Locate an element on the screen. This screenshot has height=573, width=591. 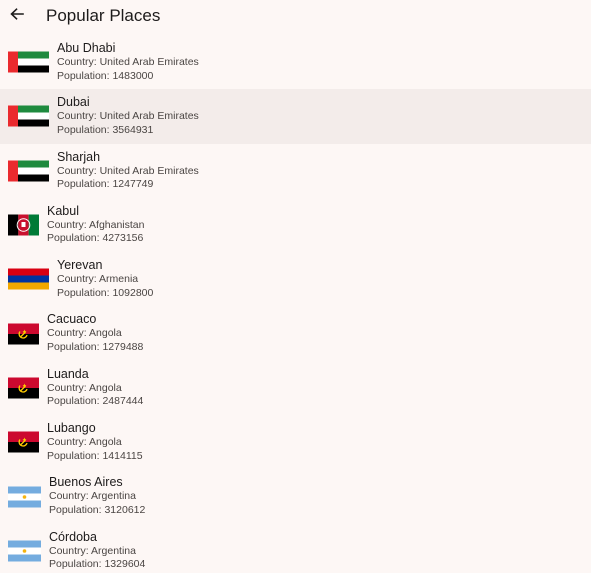
city-name: Dubai is located at coordinates (73, 102).